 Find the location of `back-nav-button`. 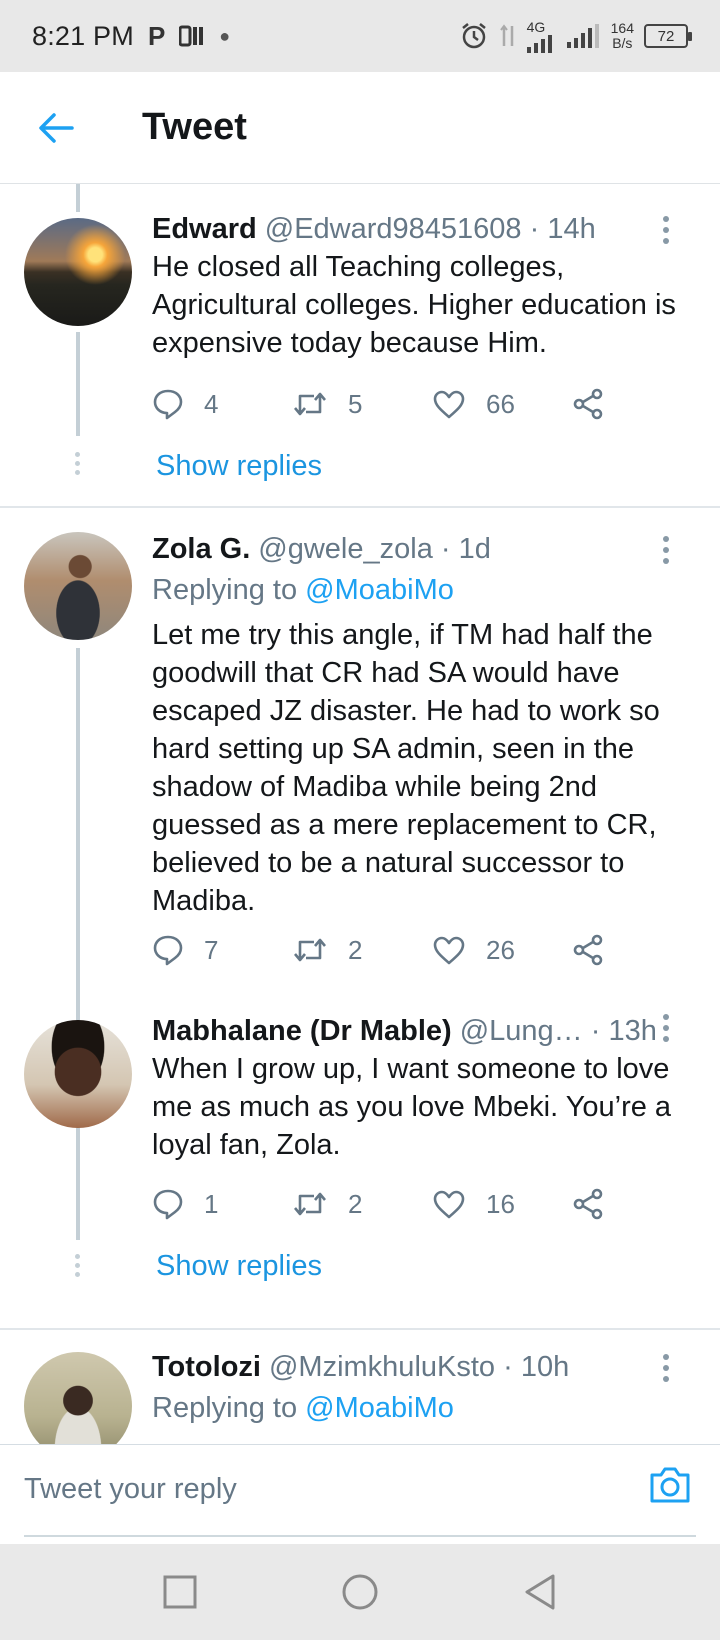

back-nav-button is located at coordinates (540, 1592).